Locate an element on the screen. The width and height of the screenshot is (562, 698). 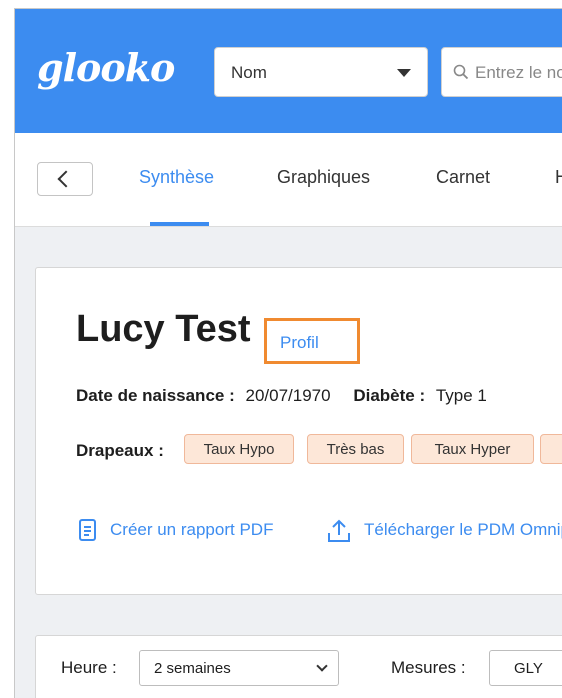
patient-name: Lucy Test is located at coordinates (163, 329).